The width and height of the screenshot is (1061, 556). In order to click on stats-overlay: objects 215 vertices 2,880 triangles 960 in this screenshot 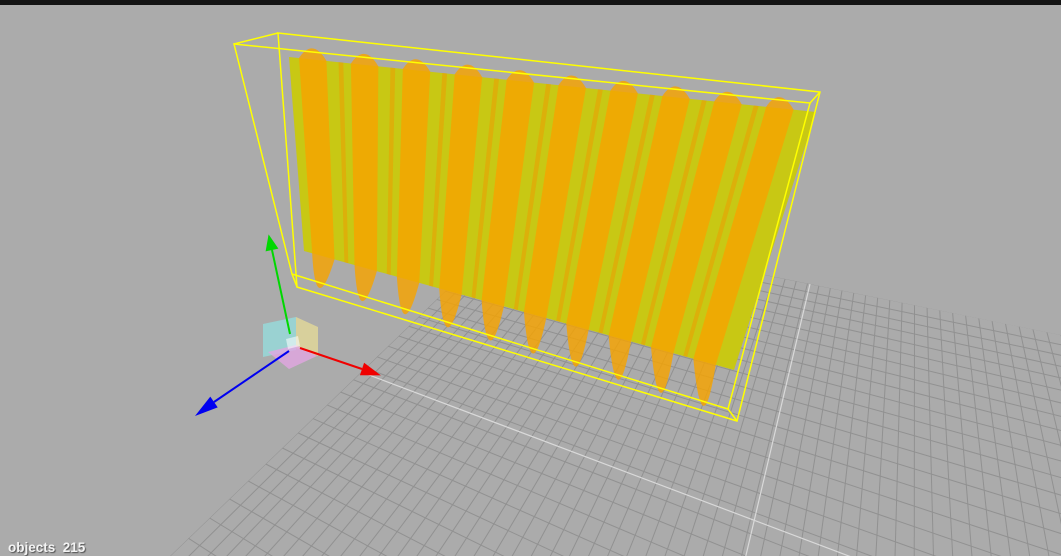, I will do `click(54, 527)`.